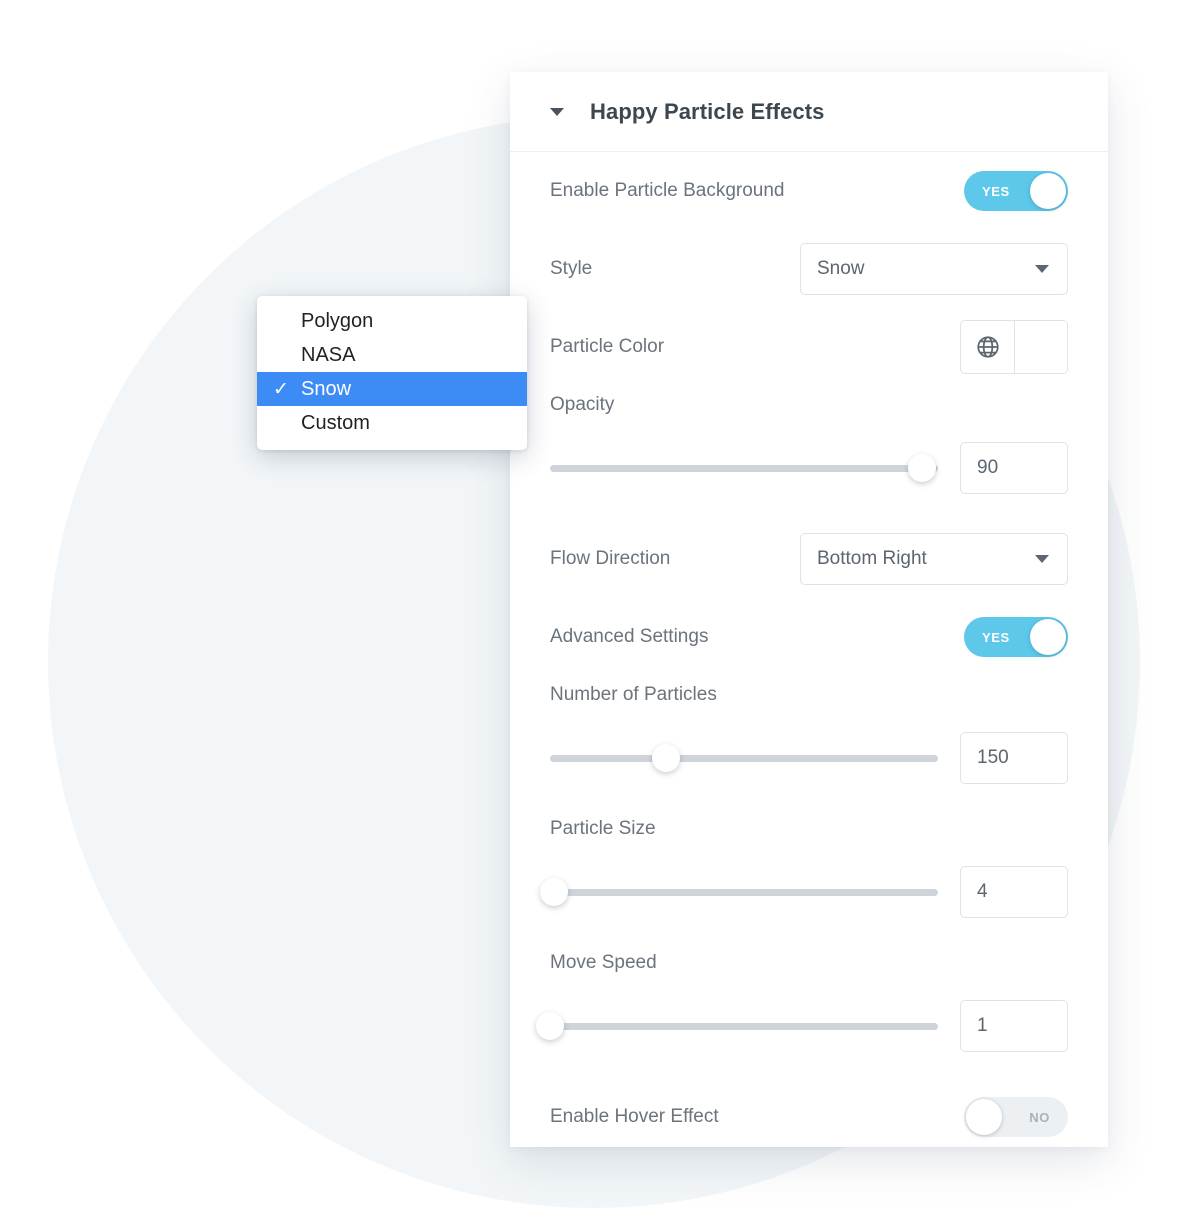 The height and width of the screenshot is (1224, 1200). Describe the element at coordinates (392, 389) in the screenshot. I see `dropdown-item-selected: ✓ Snow` at that location.